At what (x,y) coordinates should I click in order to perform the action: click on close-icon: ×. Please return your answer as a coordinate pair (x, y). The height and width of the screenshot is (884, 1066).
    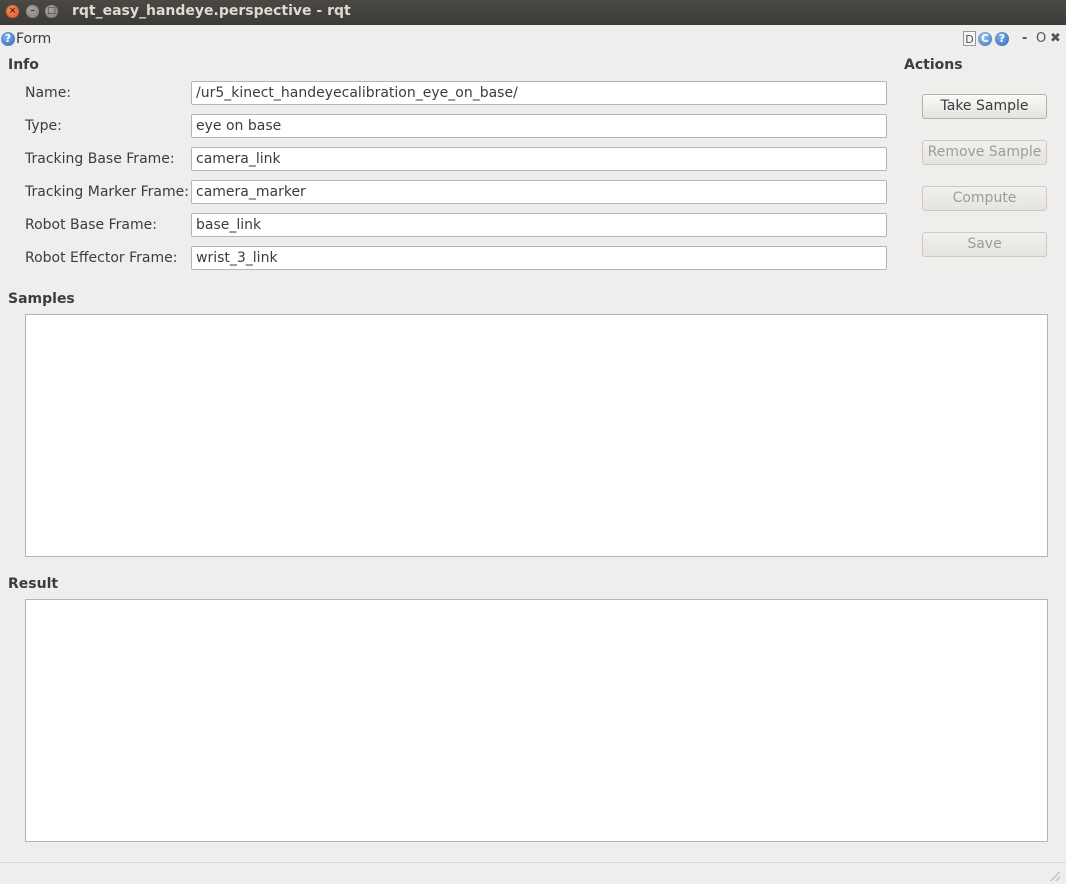
    Looking at the image, I should click on (12, 11).